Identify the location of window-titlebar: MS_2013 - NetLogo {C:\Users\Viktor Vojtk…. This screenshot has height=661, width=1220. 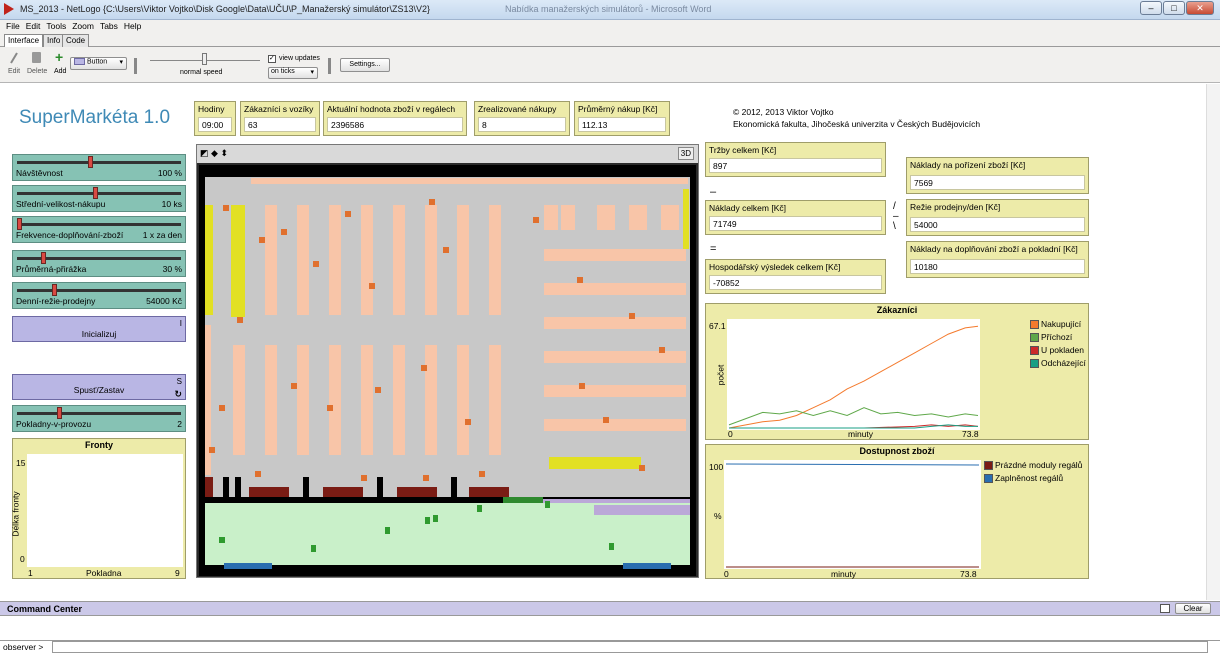
(610, 10).